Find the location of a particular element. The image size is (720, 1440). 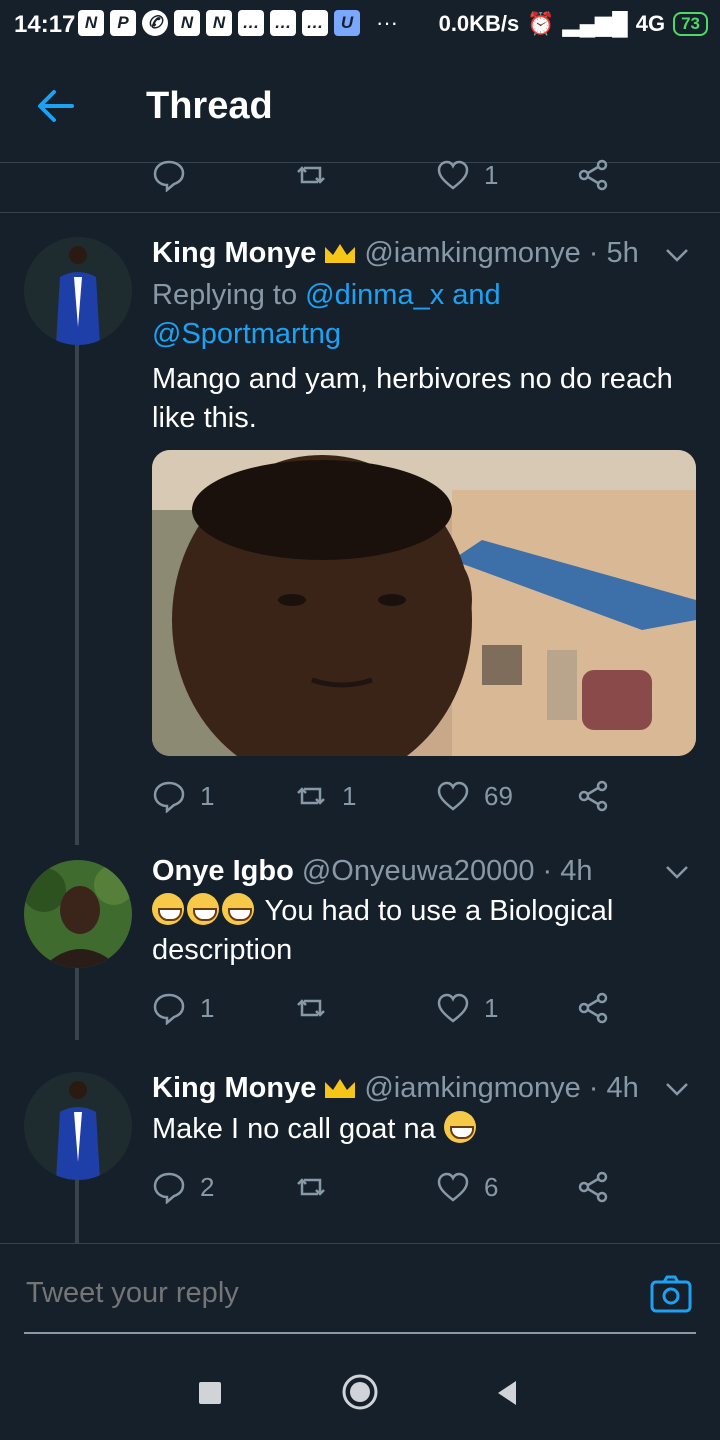

app-header: Thread is located at coordinates (360, 107).